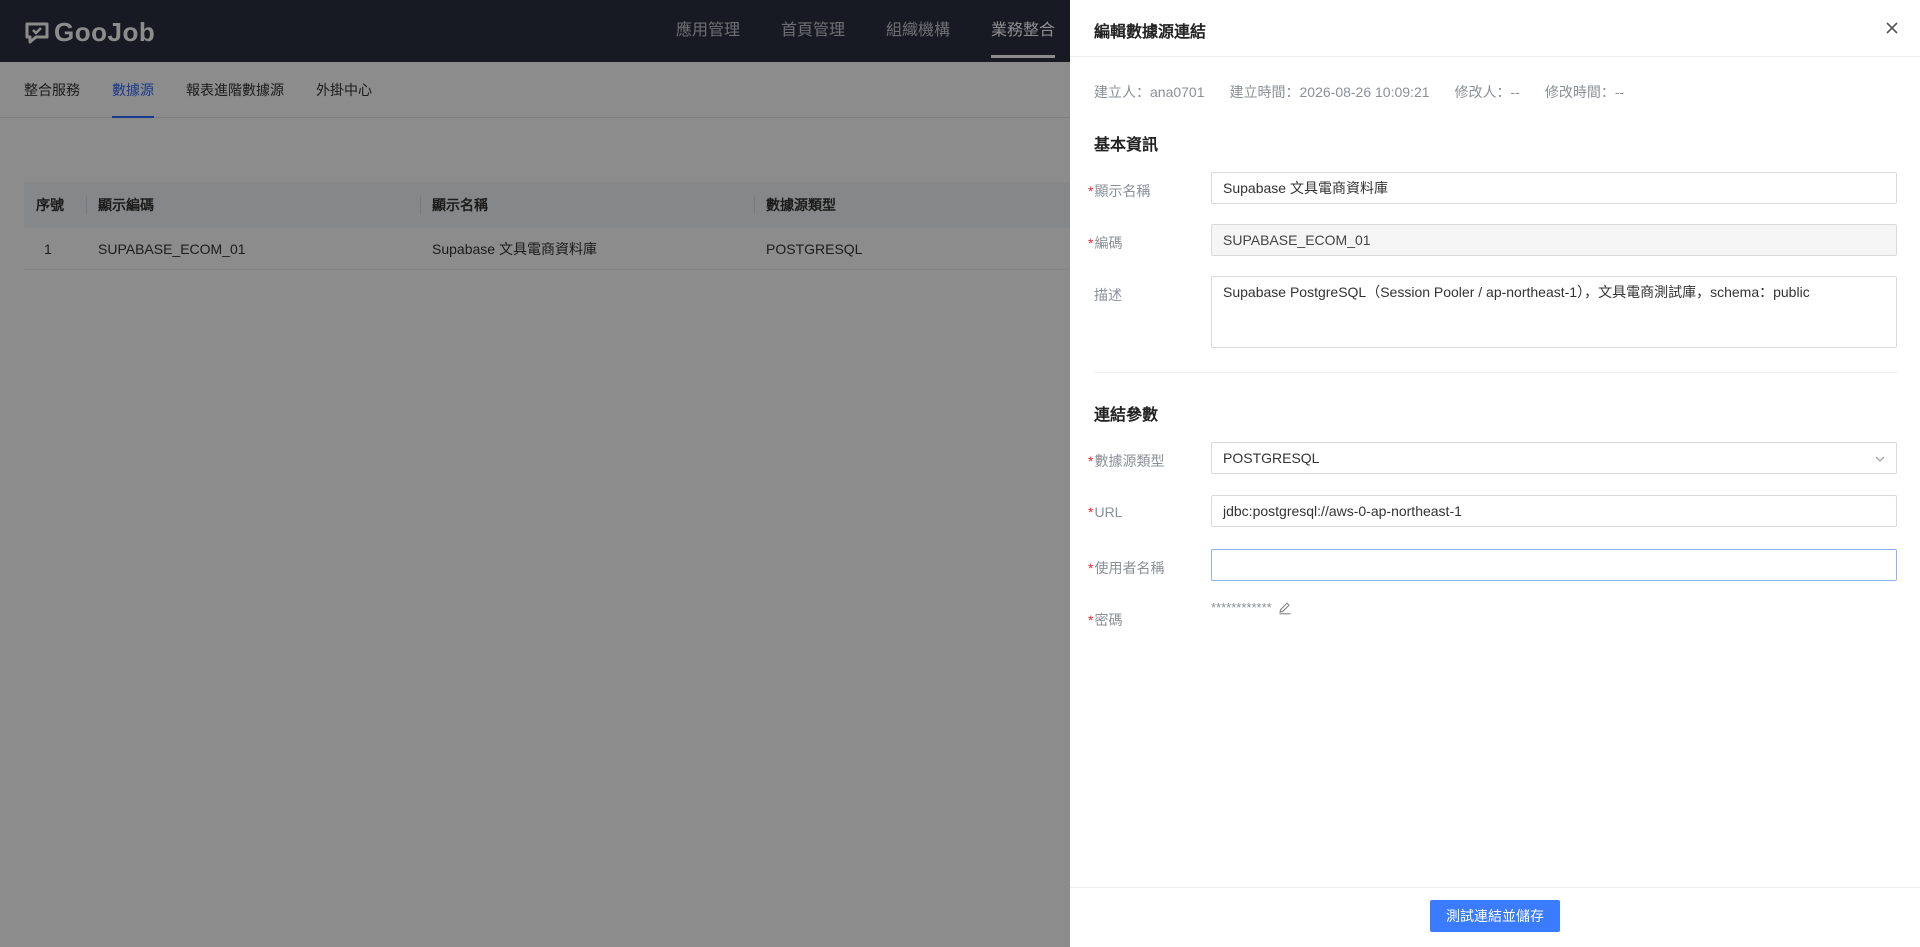 The height and width of the screenshot is (947, 1920). What do you see at coordinates (1149, 92) in the screenshot?
I see `meta-creator: 建立人：ana0701` at bounding box center [1149, 92].